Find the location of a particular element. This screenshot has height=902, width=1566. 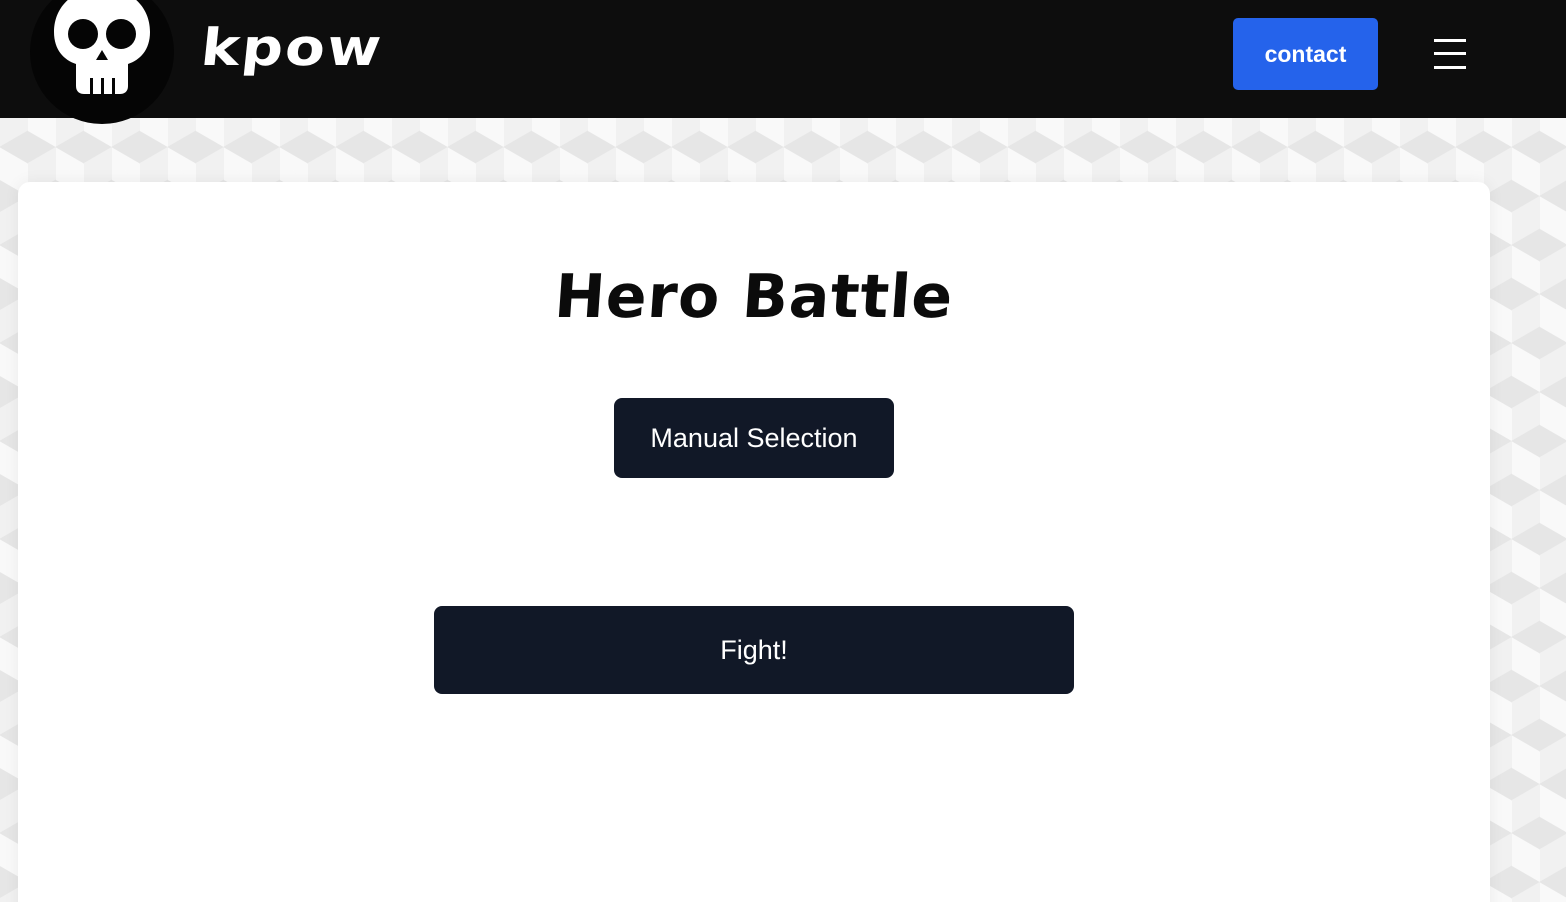

hamburger-menu-icon is located at coordinates (1450, 54).